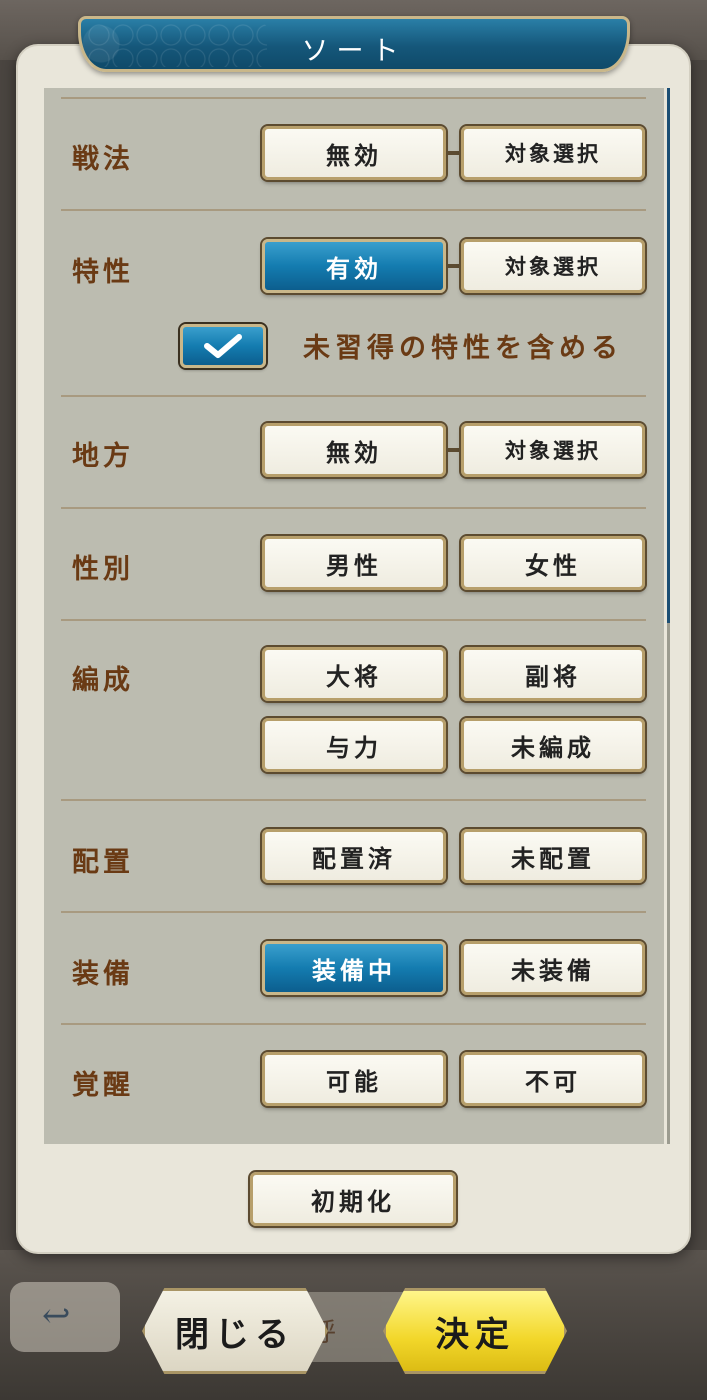  What do you see at coordinates (103, 456) in the screenshot?
I see `row-label-region: 地方` at bounding box center [103, 456].